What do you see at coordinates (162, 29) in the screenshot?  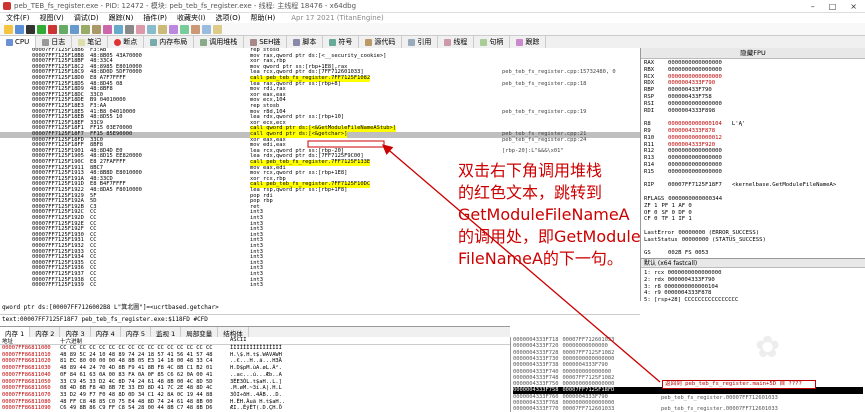 I see `labels-icon` at bounding box center [162, 29].